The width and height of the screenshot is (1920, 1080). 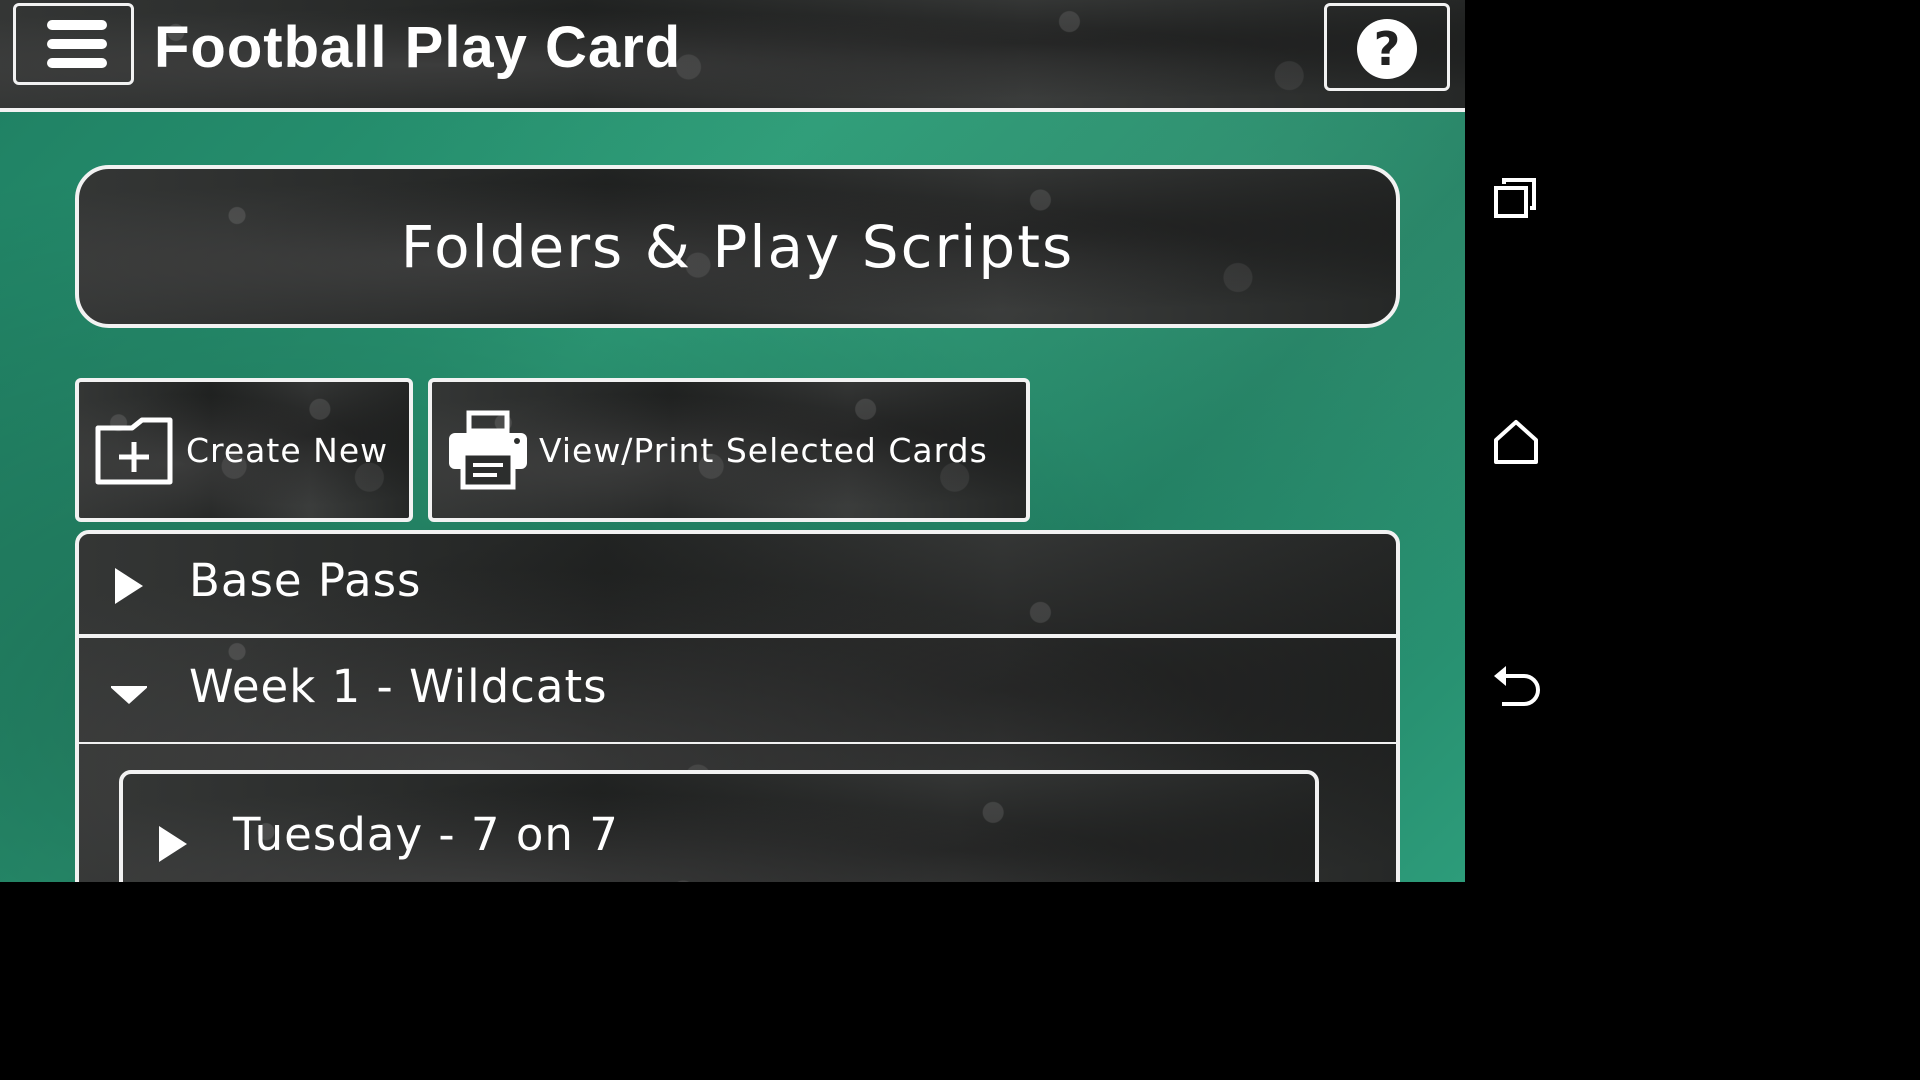 I want to click on section-title: Folders & Play Scripts, so click(x=737, y=246).